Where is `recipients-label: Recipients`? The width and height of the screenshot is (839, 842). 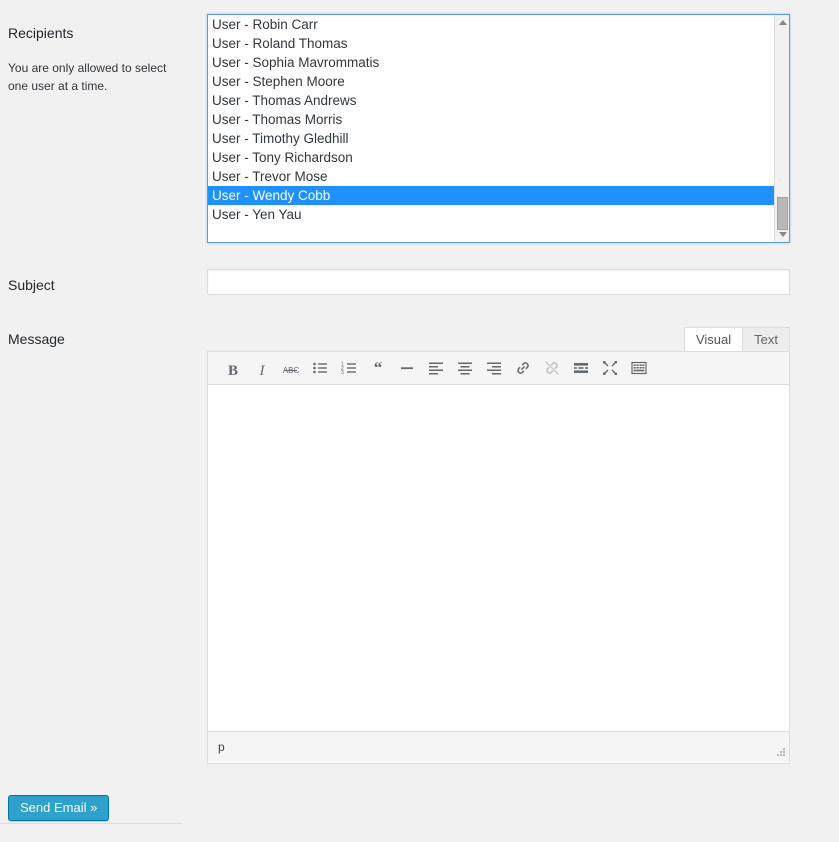
recipients-label: Recipients is located at coordinates (41, 33).